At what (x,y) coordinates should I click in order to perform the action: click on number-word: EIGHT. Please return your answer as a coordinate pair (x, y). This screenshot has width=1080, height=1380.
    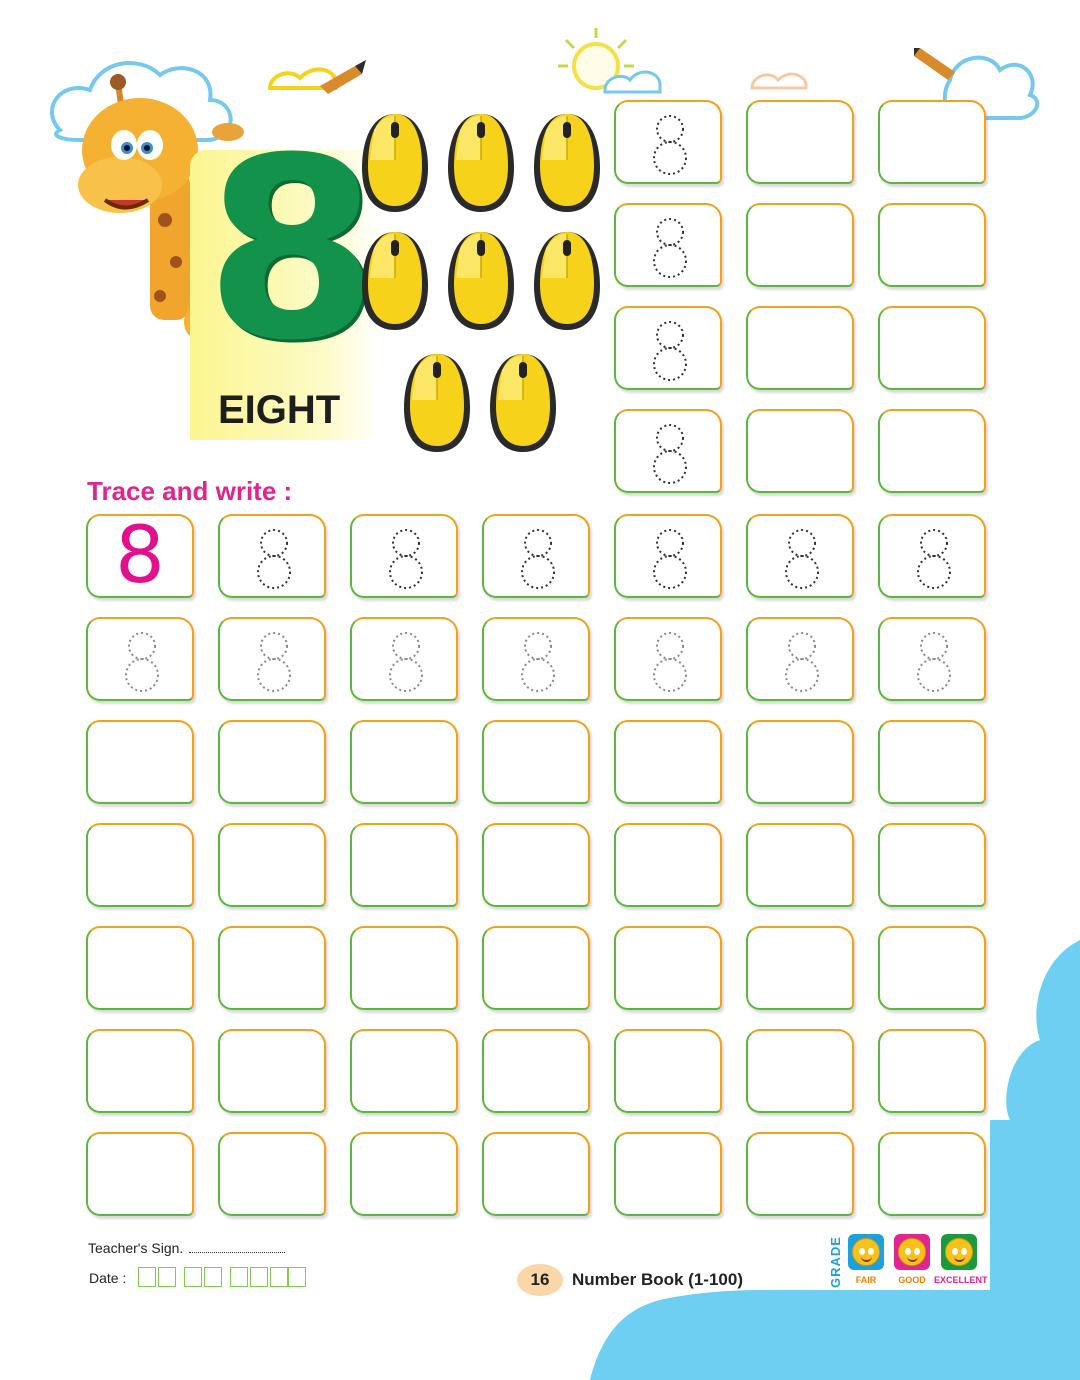
    Looking at the image, I should click on (279, 410).